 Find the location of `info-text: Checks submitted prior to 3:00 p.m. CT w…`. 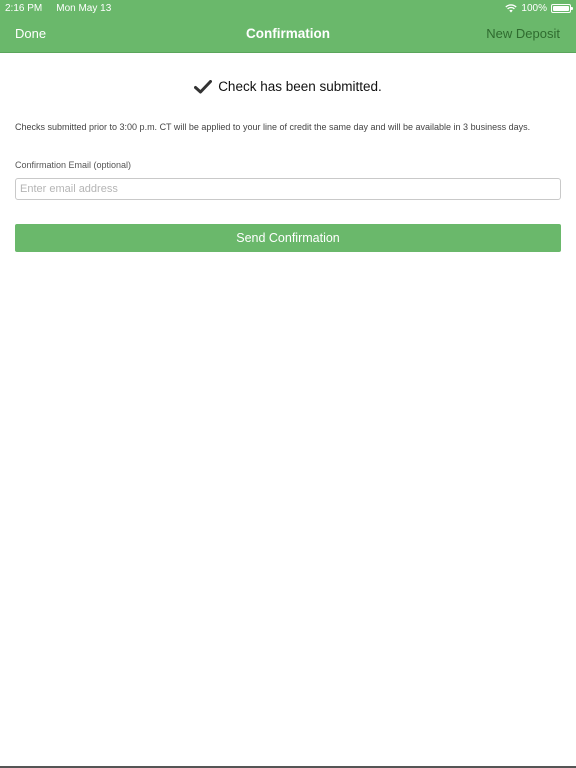

info-text: Checks submitted prior to 3:00 p.m. CT w… is located at coordinates (273, 127).